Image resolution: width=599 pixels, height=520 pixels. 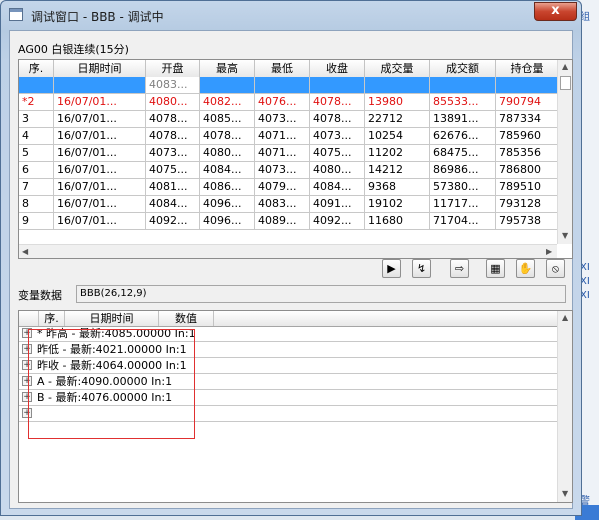 What do you see at coordinates (282, 68) in the screenshot?
I see `column-header-low: 最低` at bounding box center [282, 68].